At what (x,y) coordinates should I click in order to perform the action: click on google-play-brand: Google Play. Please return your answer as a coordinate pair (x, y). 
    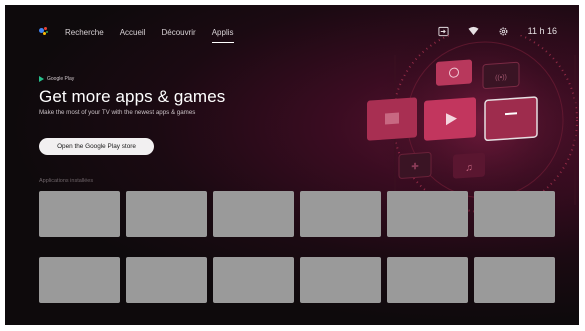
    Looking at the image, I should click on (132, 79).